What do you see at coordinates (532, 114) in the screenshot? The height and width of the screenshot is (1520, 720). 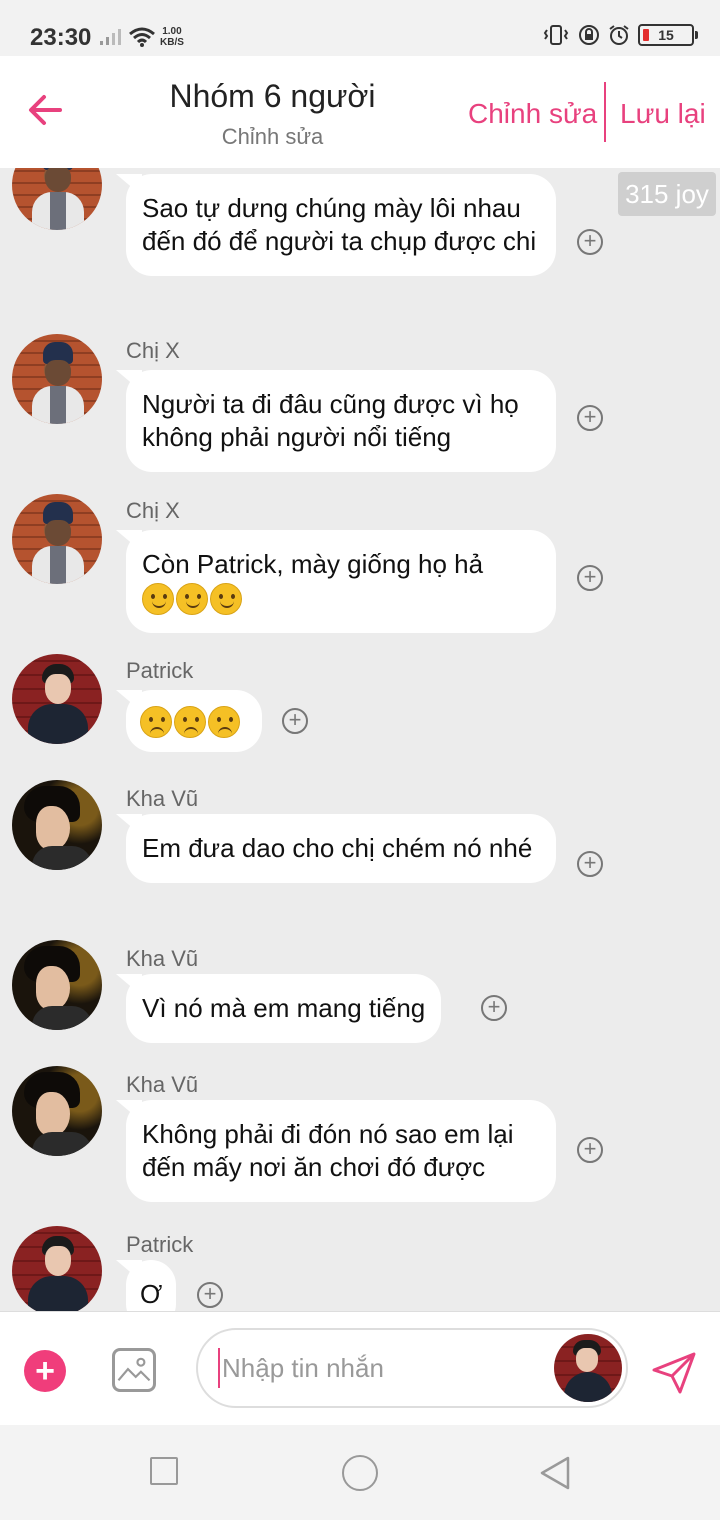 I see `edit-button: Chỉnh sửa` at bounding box center [532, 114].